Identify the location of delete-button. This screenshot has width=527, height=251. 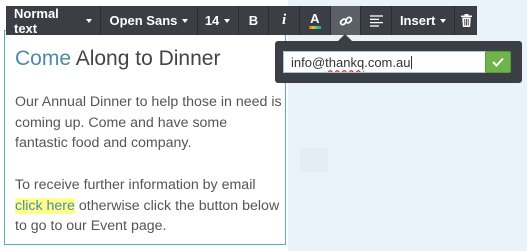
(466, 20).